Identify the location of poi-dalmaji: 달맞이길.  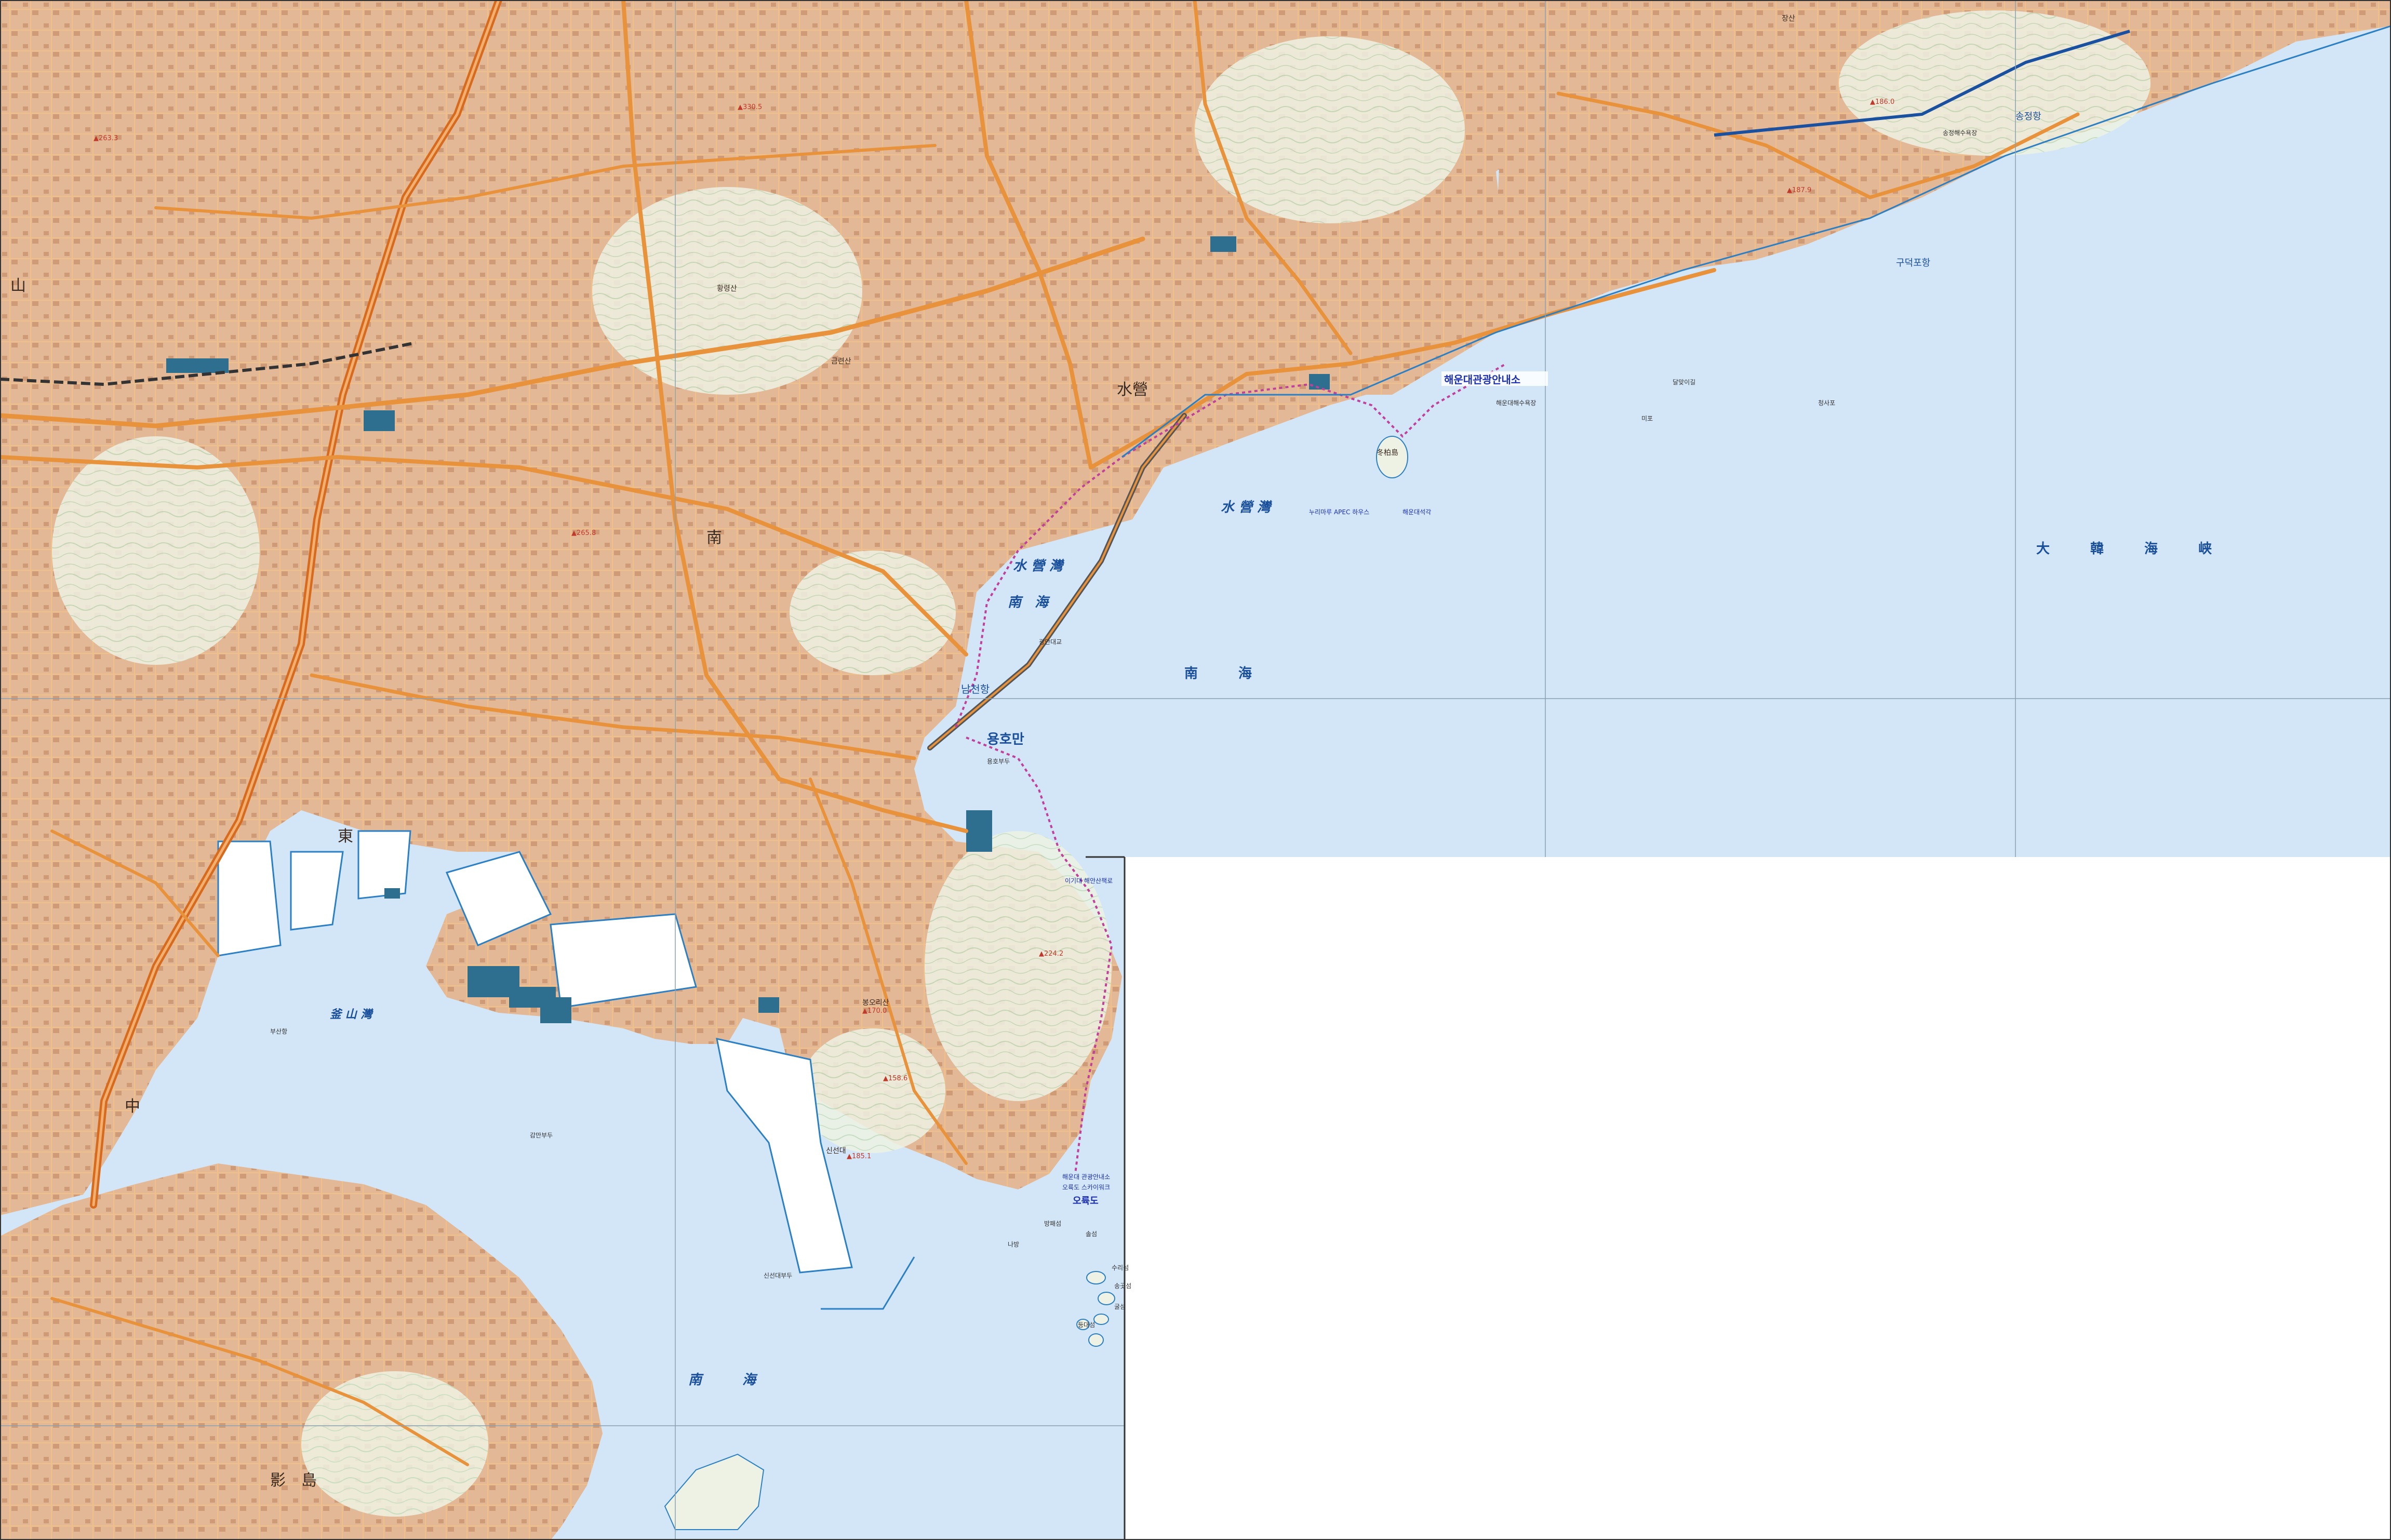
(1684, 382).